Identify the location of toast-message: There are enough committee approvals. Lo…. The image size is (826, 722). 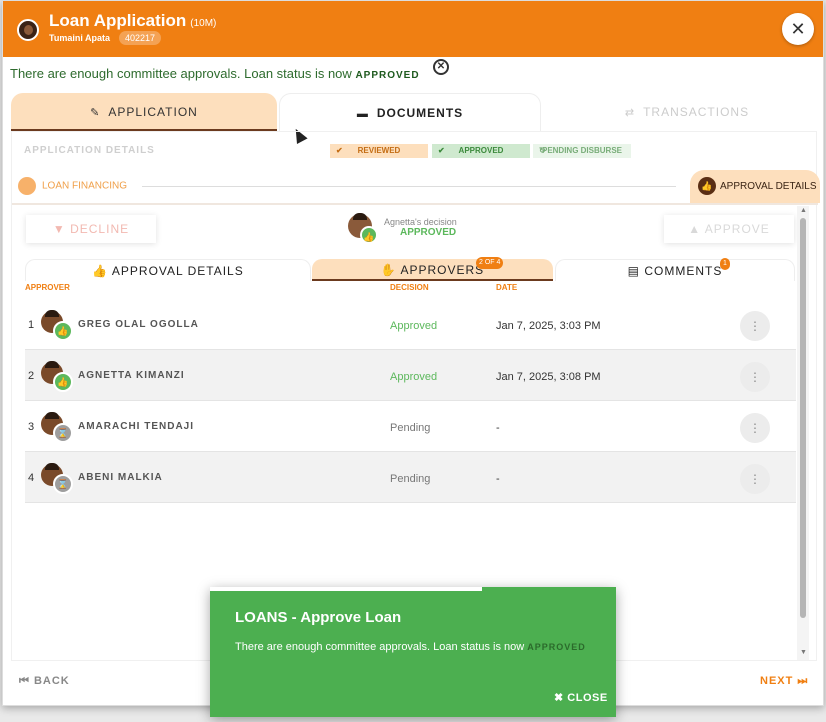
(410, 647).